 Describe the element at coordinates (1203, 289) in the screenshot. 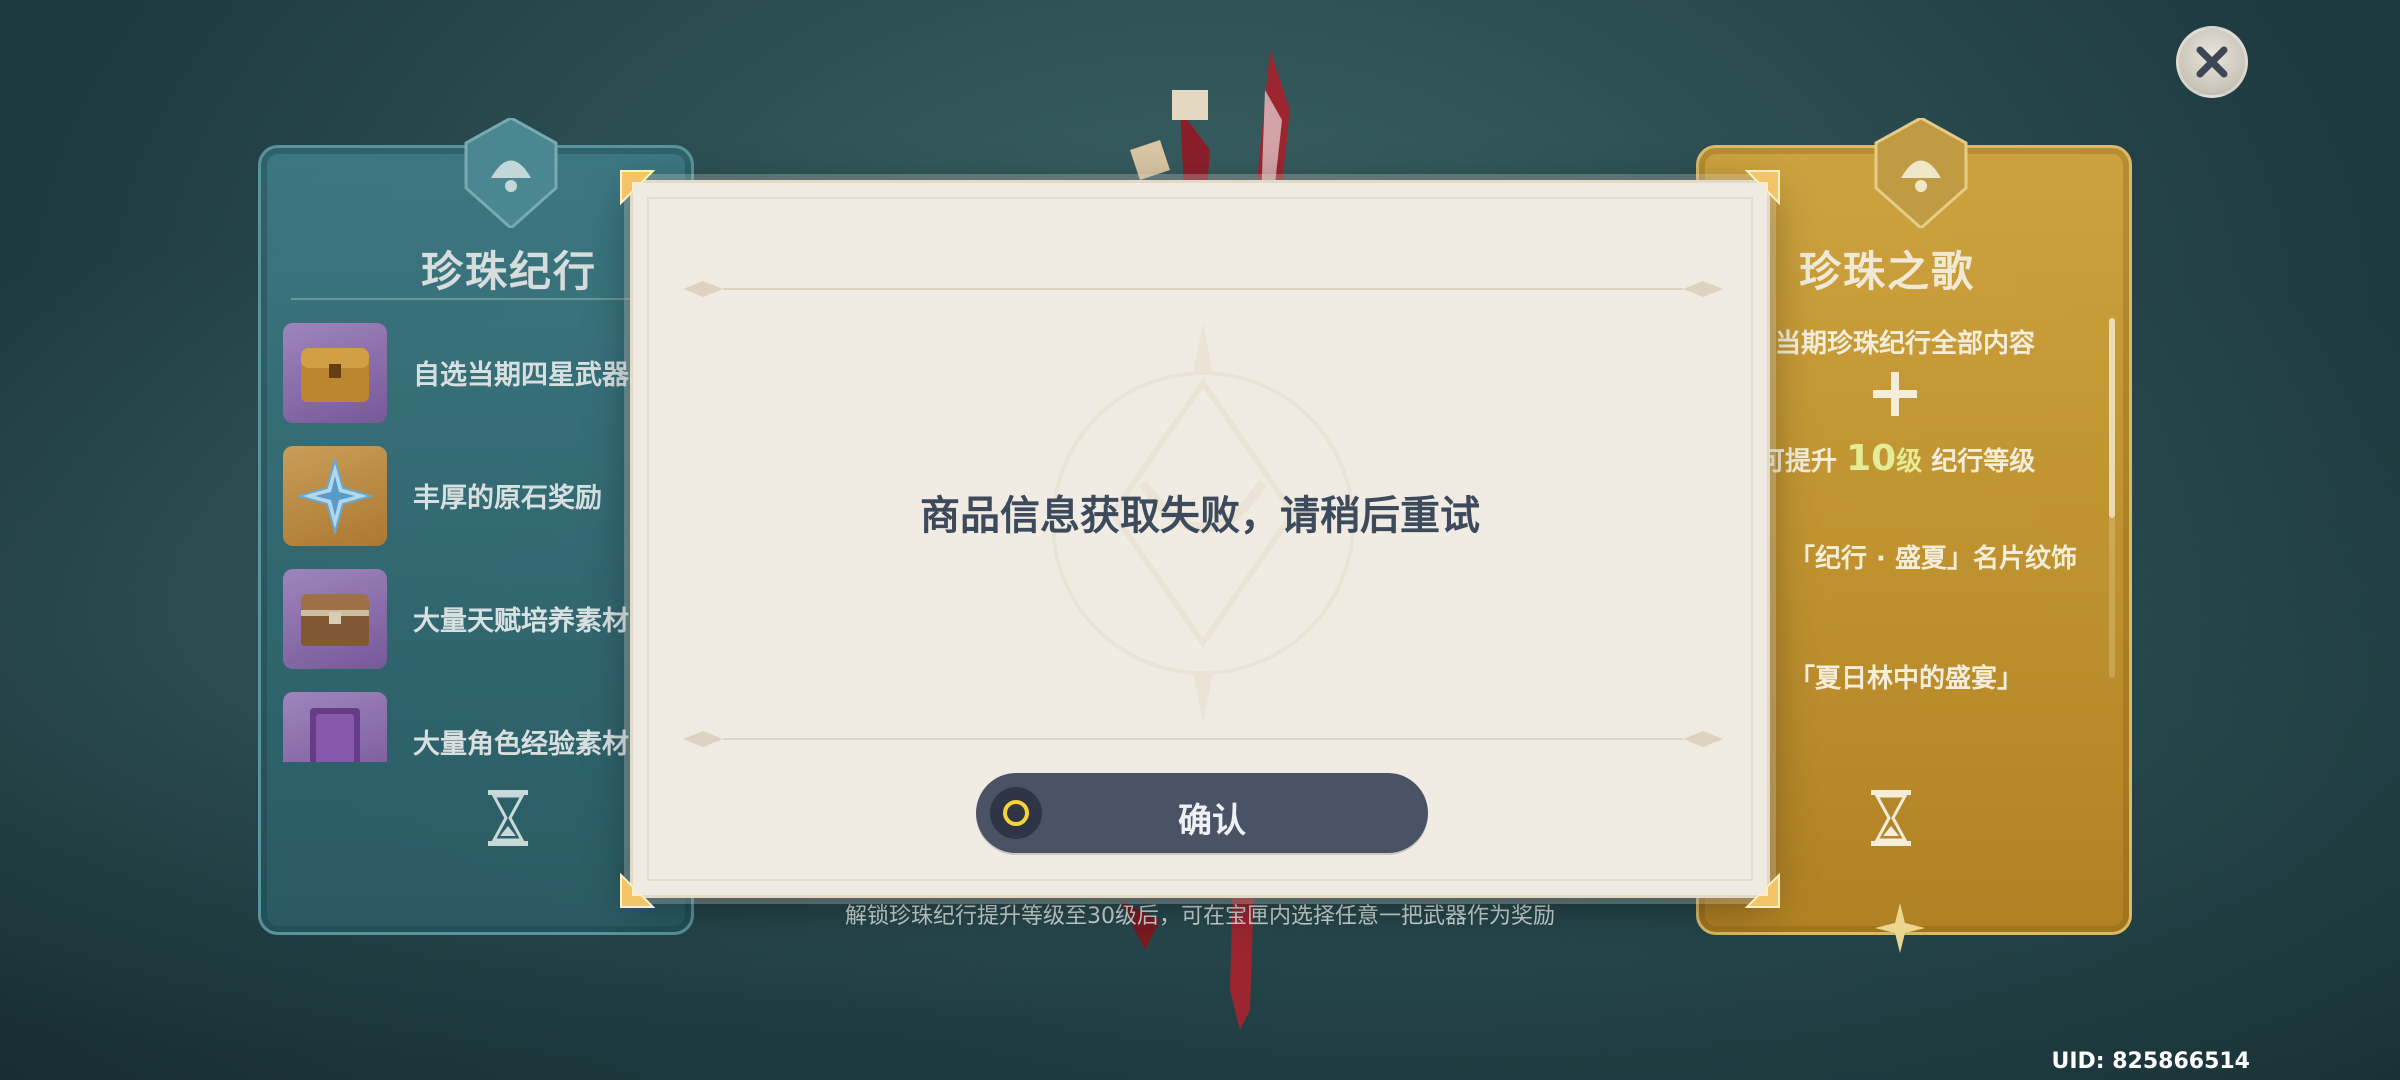

I see `ornament-divider` at that location.